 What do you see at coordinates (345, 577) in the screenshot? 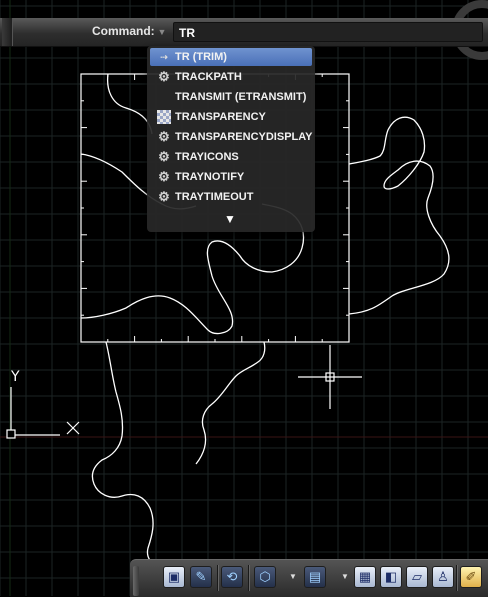
I see `view-dropdown-icon: ▼` at bounding box center [345, 577].